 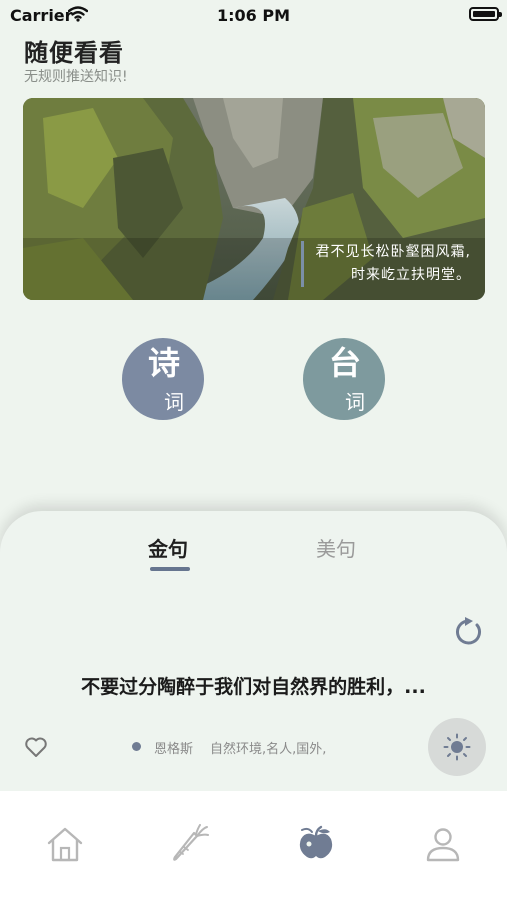 I want to click on theme-toggle-button, so click(x=457, y=747).